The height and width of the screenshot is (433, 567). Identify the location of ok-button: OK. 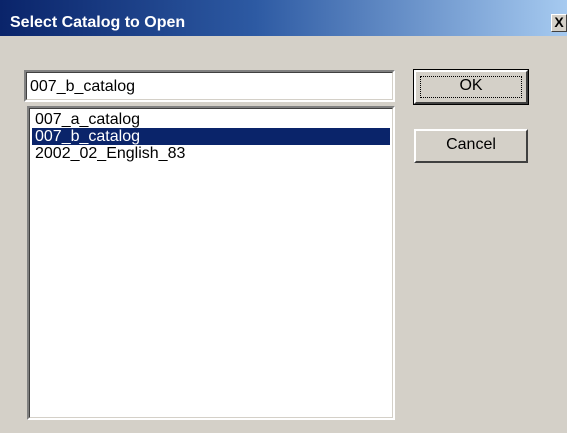
(471, 87).